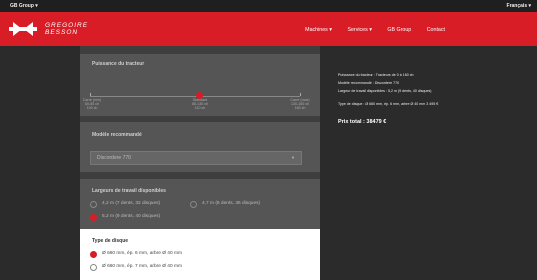 Image resolution: width=537 pixels, height=280 pixels. What do you see at coordinates (24, 6) in the screenshot?
I see `group-menu: GB Group ▾` at bounding box center [24, 6].